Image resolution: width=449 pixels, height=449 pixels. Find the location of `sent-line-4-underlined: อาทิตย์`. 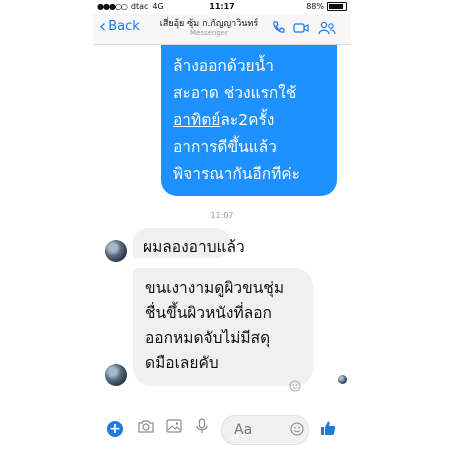

sent-line-4-underlined: อาทิตย์ is located at coordinates (197, 120).